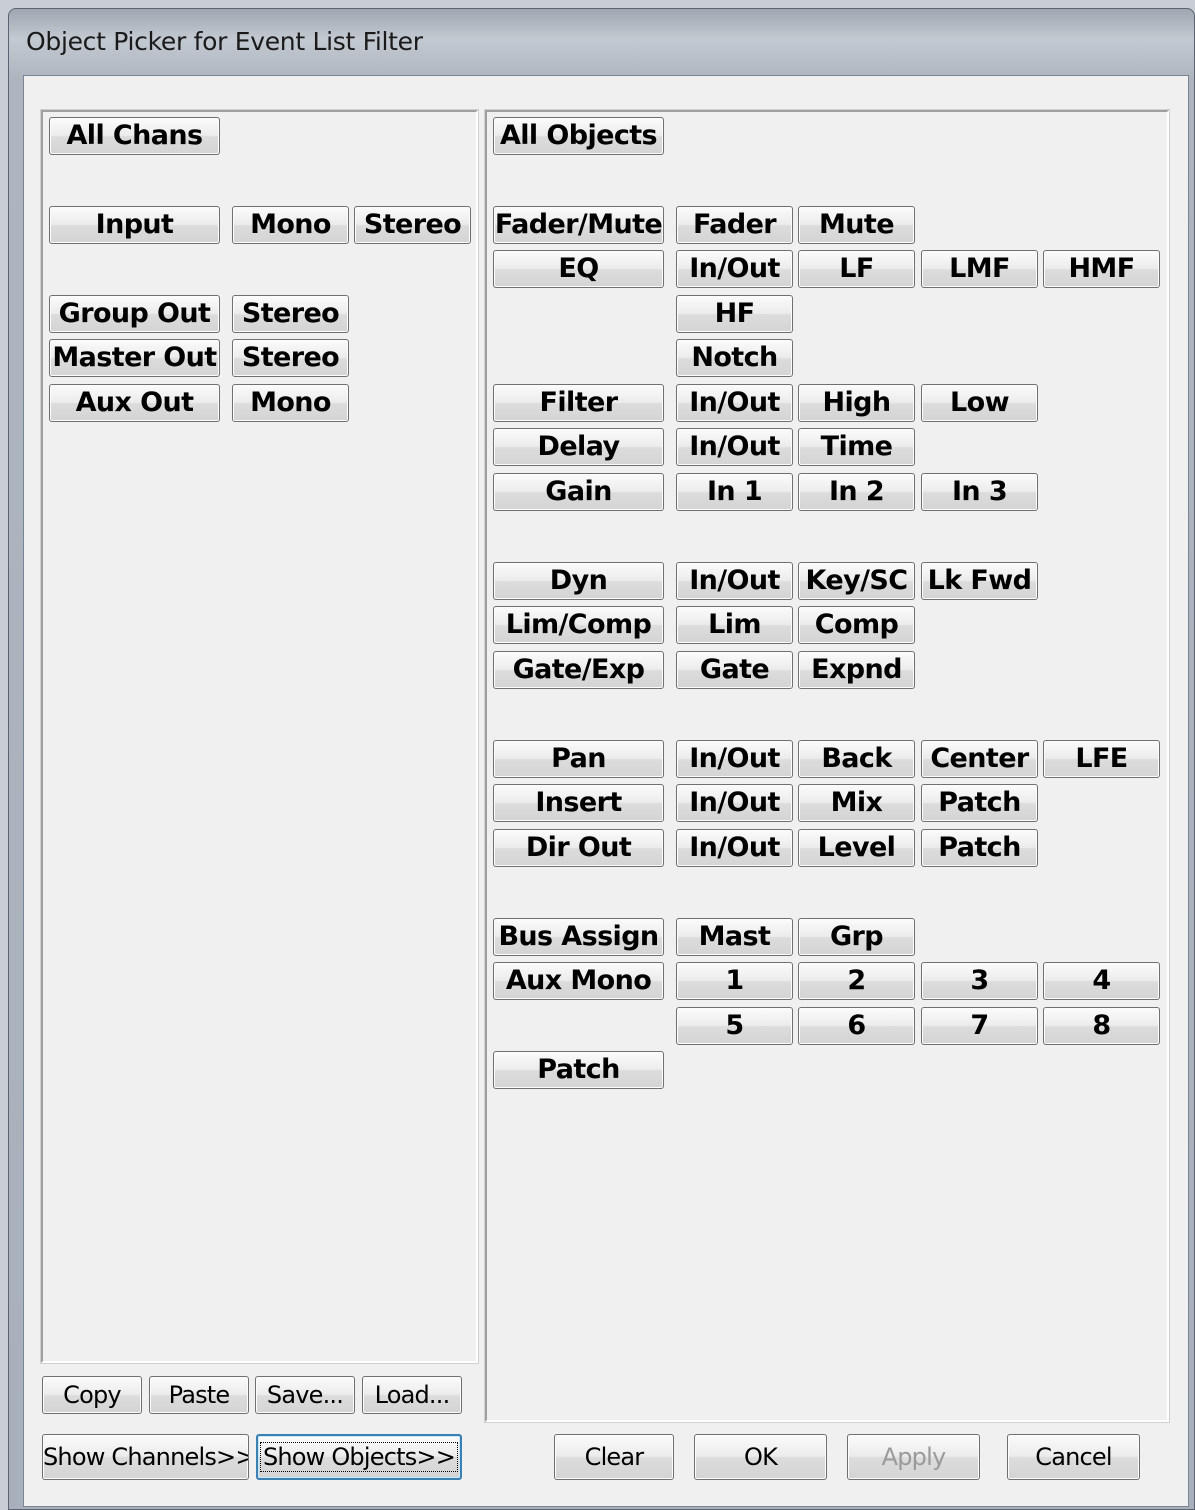 The image size is (1195, 1510). Describe the element at coordinates (734, 625) in the screenshot. I see `lim-button: Lim` at that location.